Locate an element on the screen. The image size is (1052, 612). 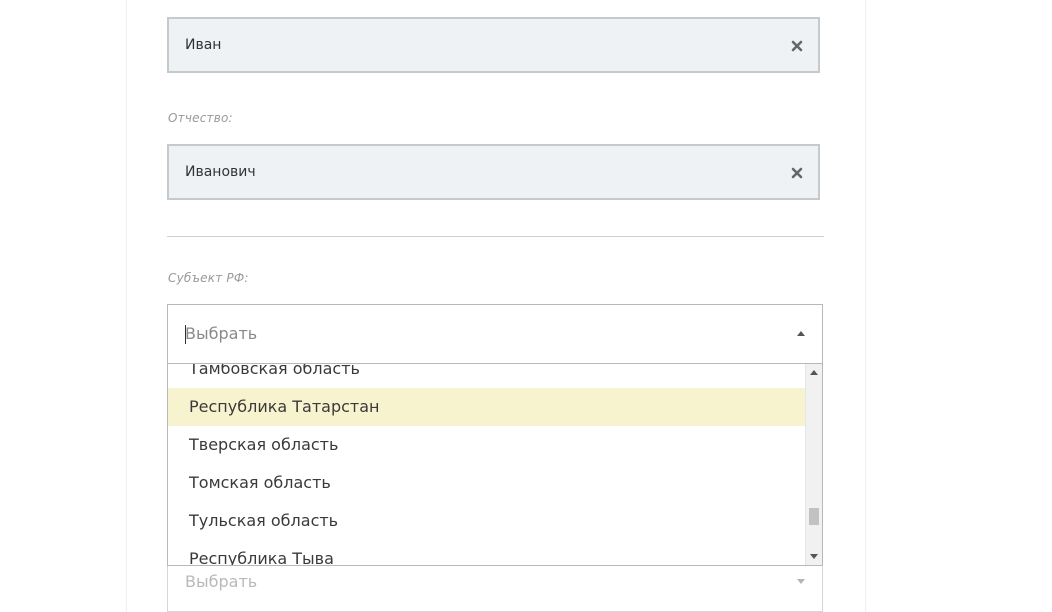
next-select-placeholder: Выбрать is located at coordinates (221, 581).